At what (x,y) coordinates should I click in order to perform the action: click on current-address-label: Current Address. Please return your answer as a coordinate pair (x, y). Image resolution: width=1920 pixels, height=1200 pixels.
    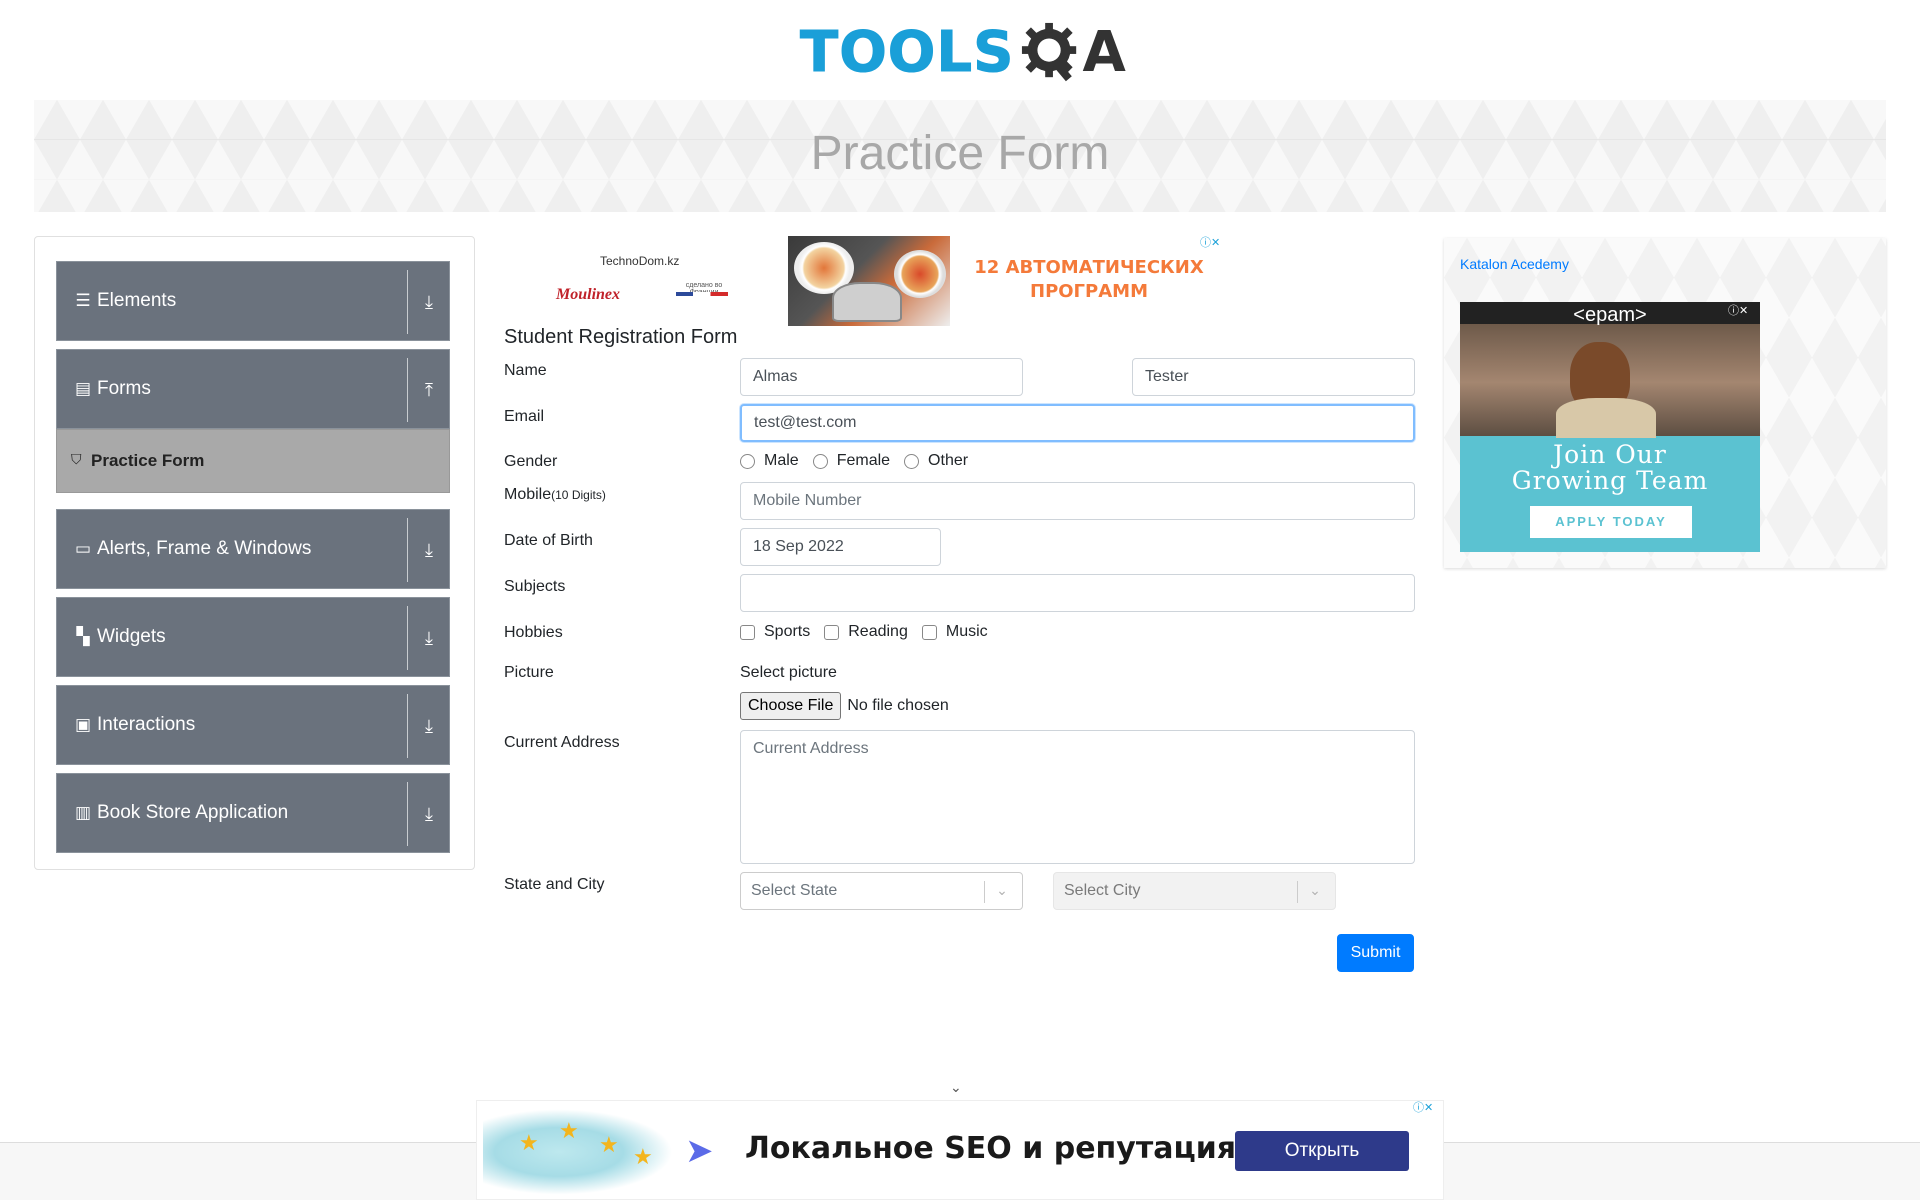
    Looking at the image, I should click on (562, 742).